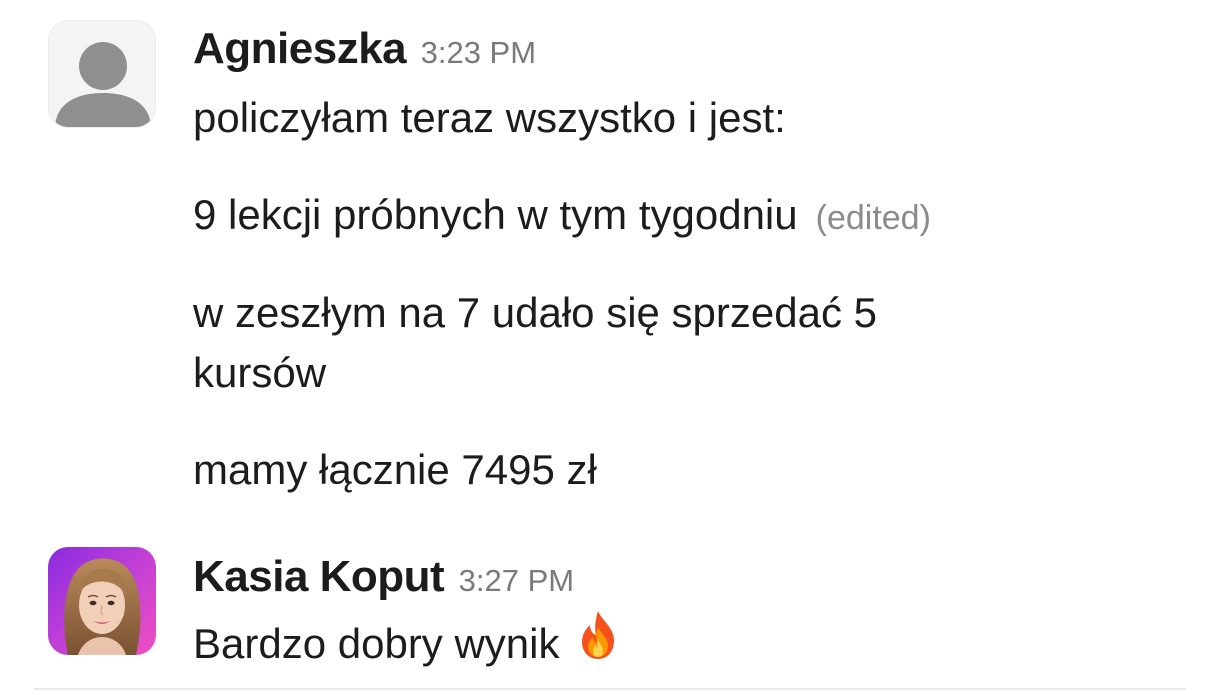 The image size is (1206, 695). I want to click on message-text: 9 lekcji próbnych w tym tygodniu, so click(495, 214).